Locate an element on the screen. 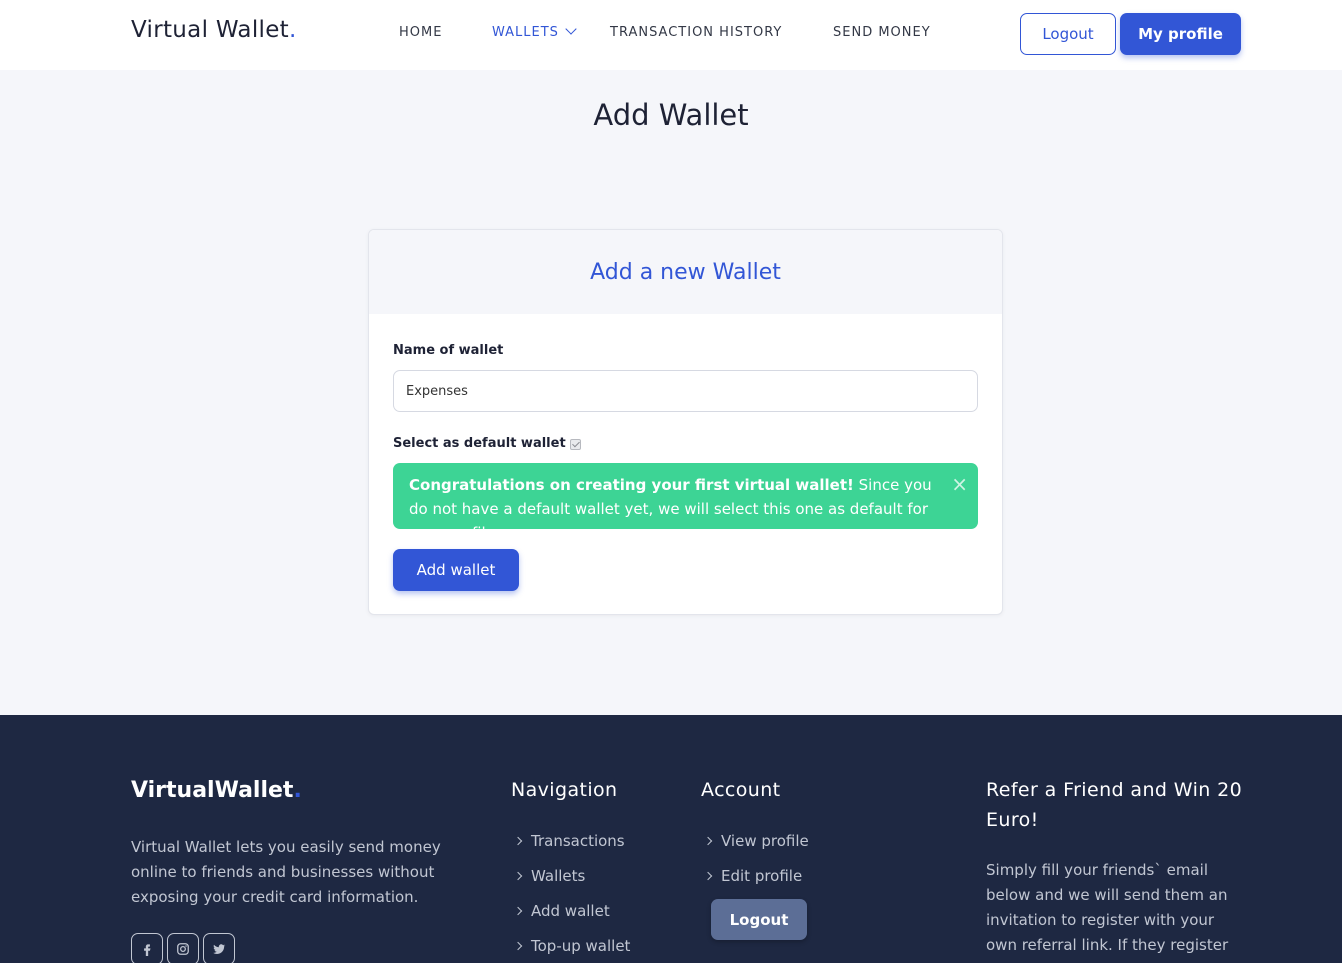  card-header: Add a new Wallet is located at coordinates (685, 272).